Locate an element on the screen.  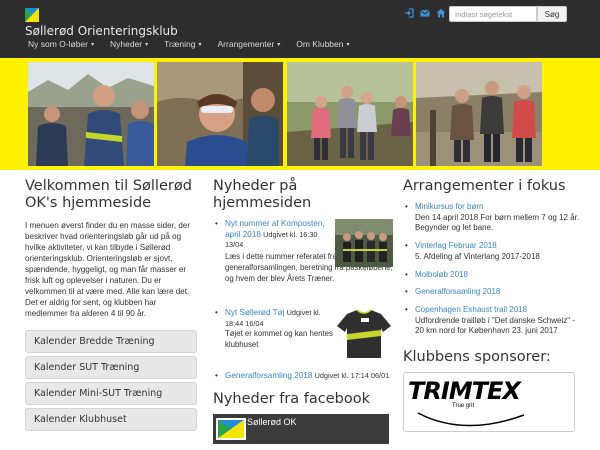
sponsor-title: Klubbens sponsorer: is located at coordinates (477, 357).